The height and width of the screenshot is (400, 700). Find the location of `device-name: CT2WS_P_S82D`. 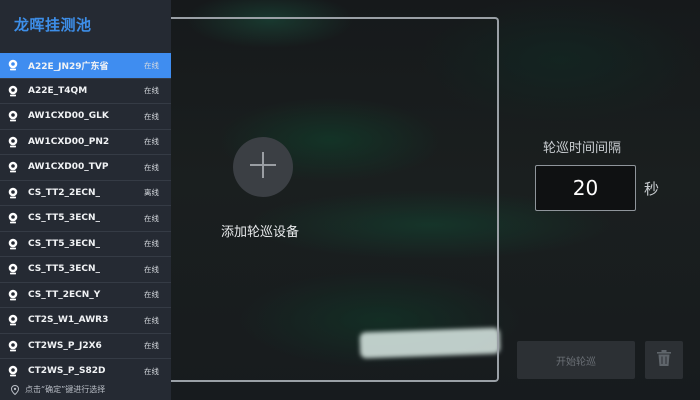

device-name: CT2WS_P_S82D is located at coordinates (67, 371).